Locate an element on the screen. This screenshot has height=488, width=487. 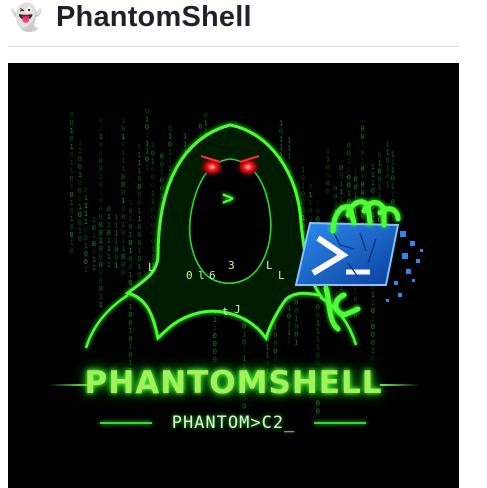
page-header: 👻 PhantomShell is located at coordinates (233, 23).